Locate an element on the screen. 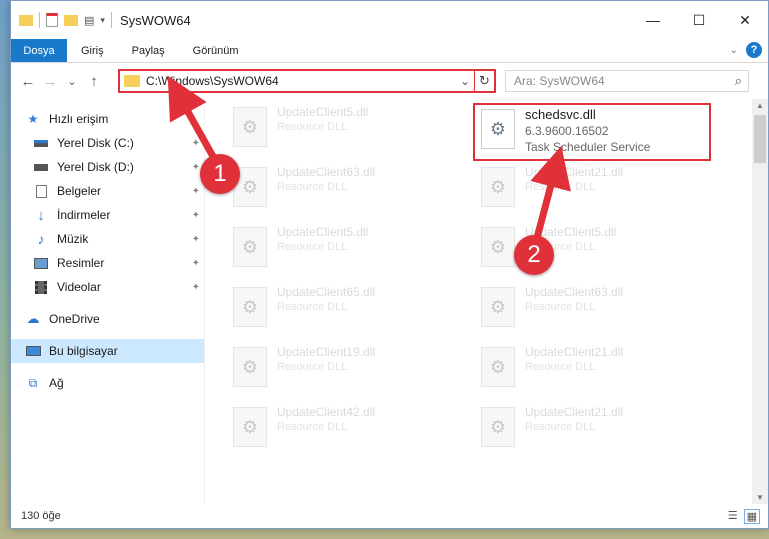 The width and height of the screenshot is (769, 539). downloads-icon: ↓ is located at coordinates (41, 215).